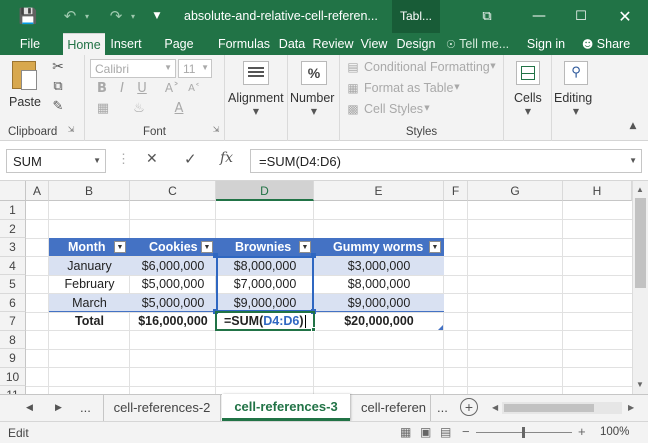 This screenshot has width=648, height=443. I want to click on fill-handle, so click(313, 329).